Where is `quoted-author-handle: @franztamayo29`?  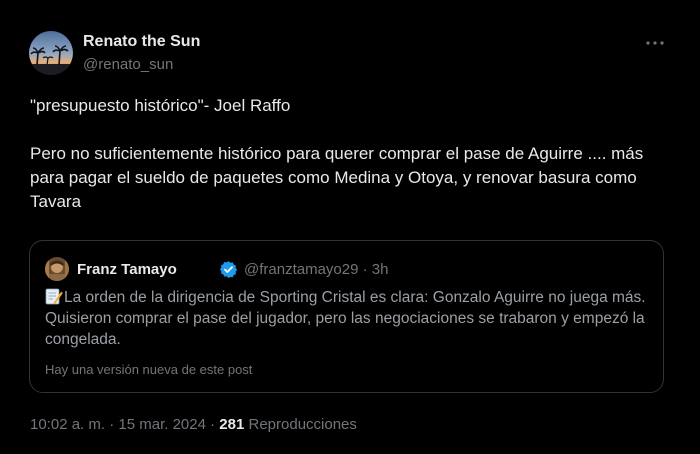 quoted-author-handle: @franztamayo29 is located at coordinates (301, 269).